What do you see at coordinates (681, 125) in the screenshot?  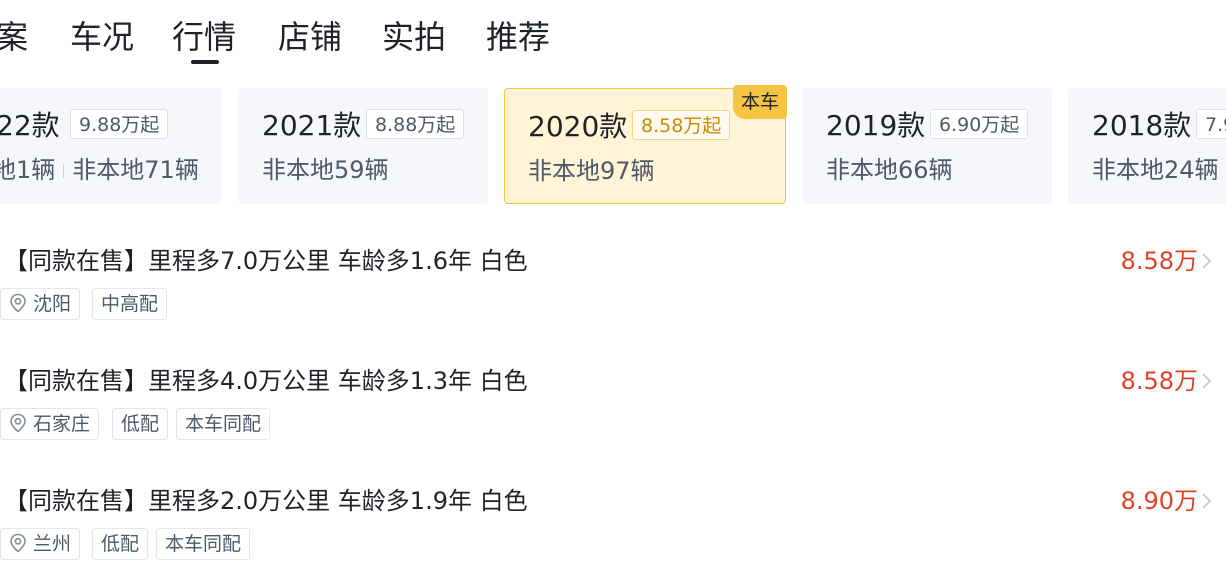 I see `card-price: 8.58万起` at bounding box center [681, 125].